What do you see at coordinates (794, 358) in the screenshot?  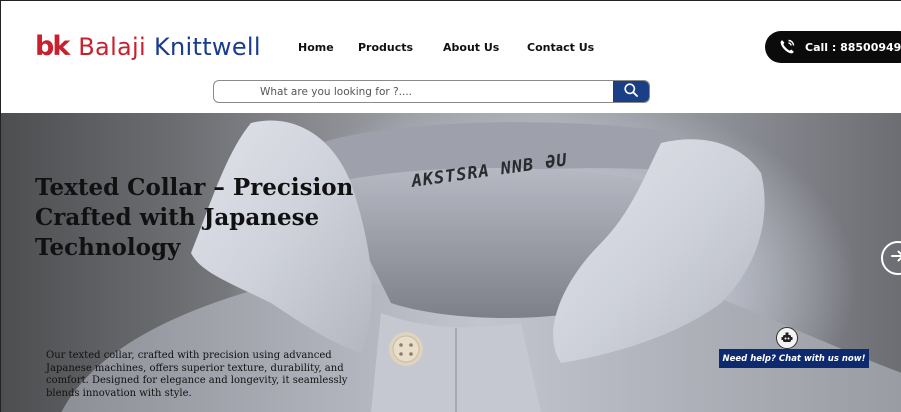 I see `chat-help-banner: Need help? Chat with us now!` at bounding box center [794, 358].